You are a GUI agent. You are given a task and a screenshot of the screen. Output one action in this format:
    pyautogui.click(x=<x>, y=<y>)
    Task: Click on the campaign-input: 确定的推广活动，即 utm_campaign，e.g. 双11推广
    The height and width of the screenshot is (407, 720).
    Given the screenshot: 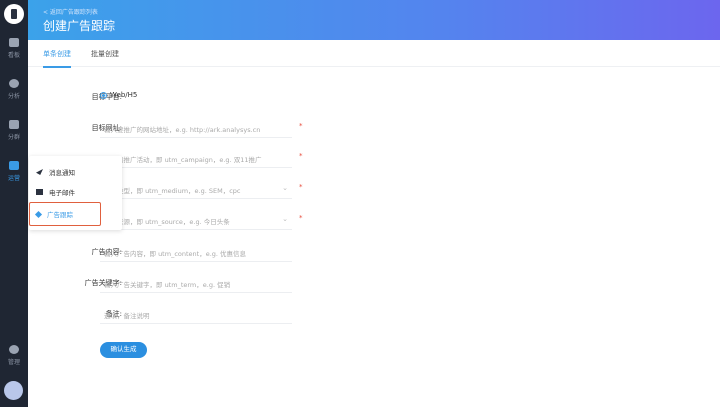 What is the action you would take?
    pyautogui.click(x=196, y=158)
    